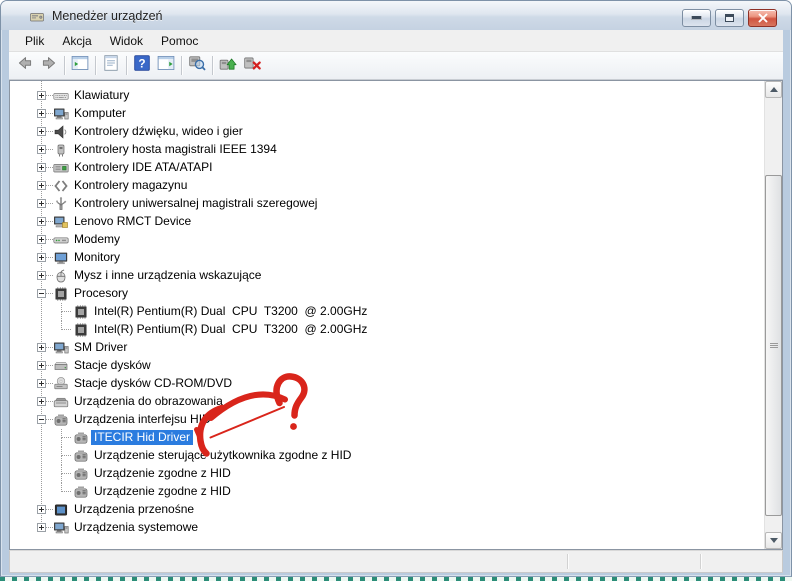  I want to click on close-icon, so click(762, 18).